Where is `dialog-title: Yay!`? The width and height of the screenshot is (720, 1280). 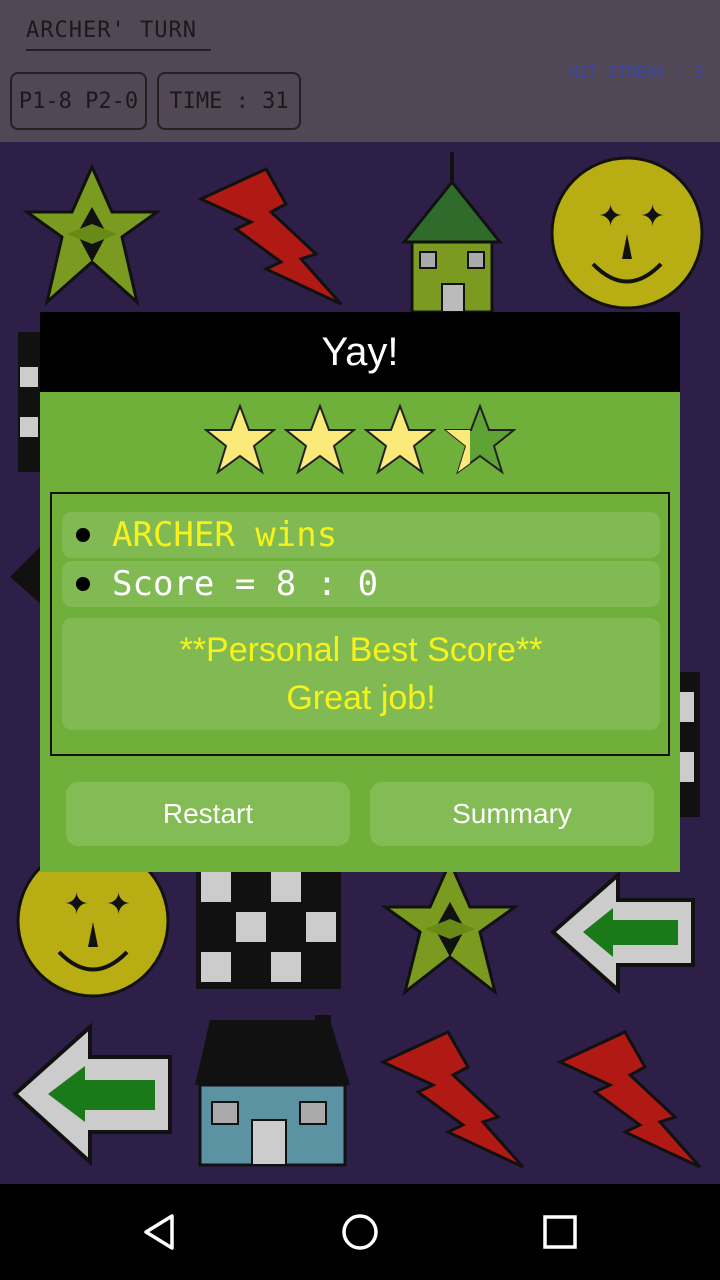
dialog-title: Yay! is located at coordinates (360, 352).